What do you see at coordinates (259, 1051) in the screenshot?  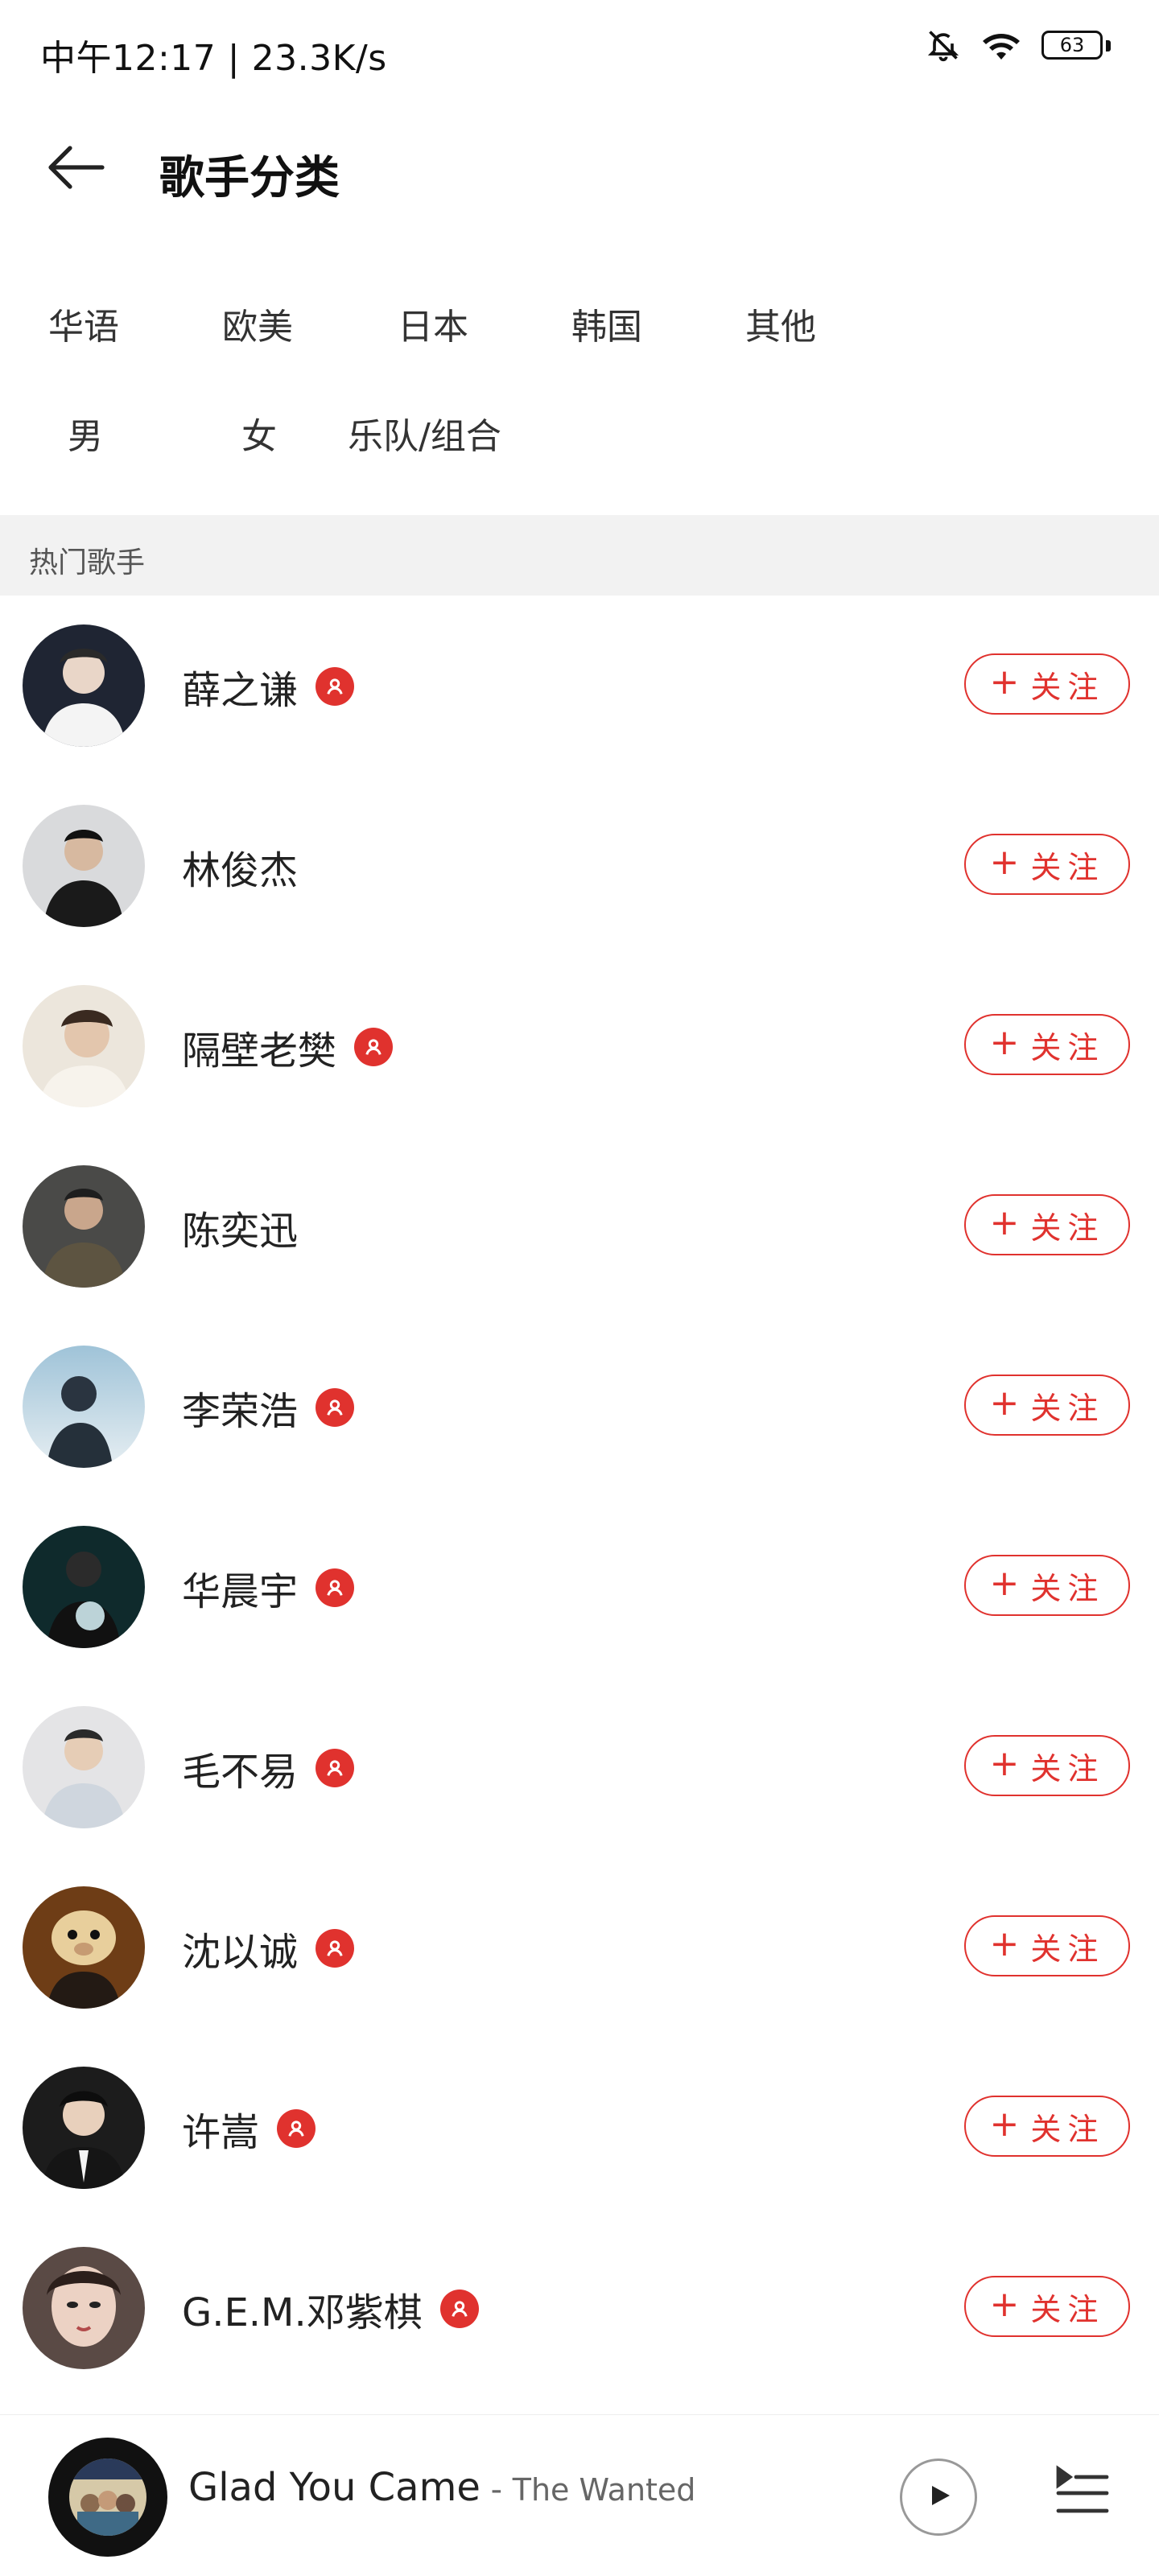 I see `artist-name: 隔壁老樊` at bounding box center [259, 1051].